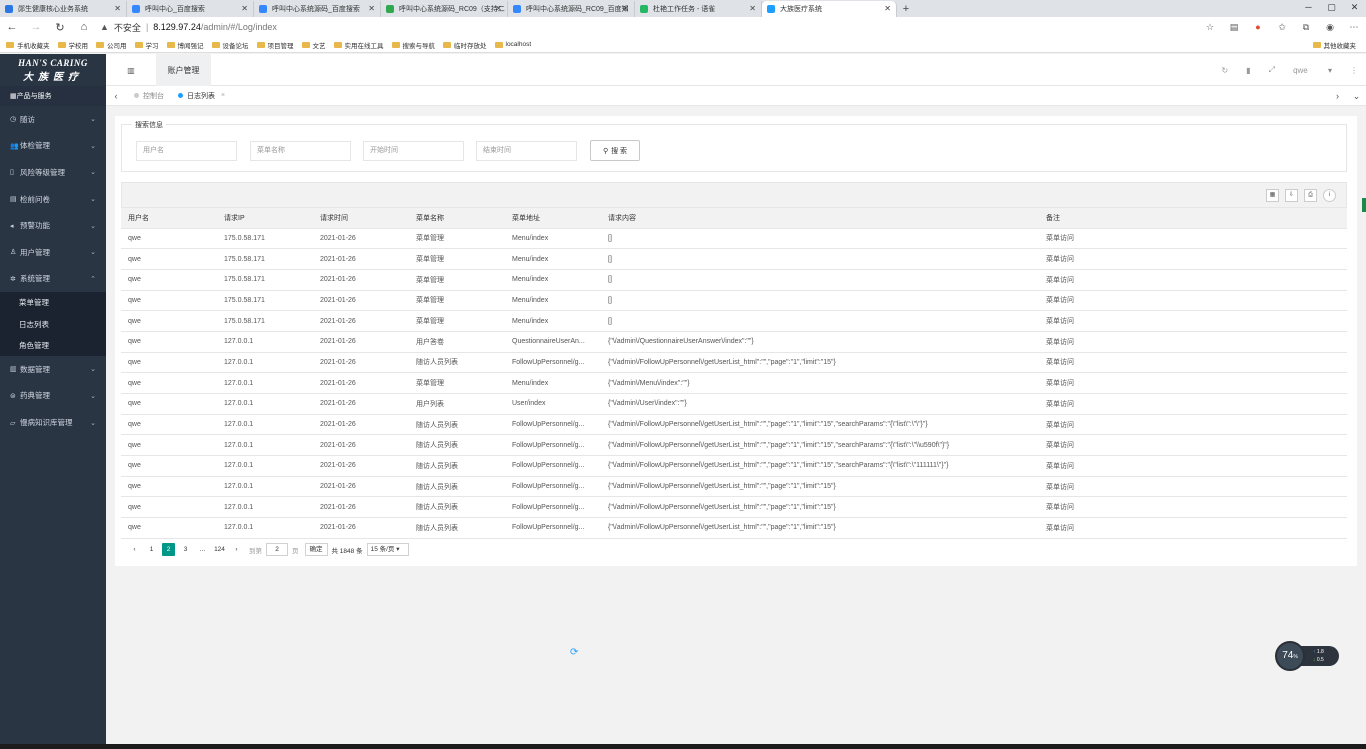 The height and width of the screenshot is (749, 1366). What do you see at coordinates (152, 96) in the screenshot?
I see `page-tab: 控制台` at bounding box center [152, 96].